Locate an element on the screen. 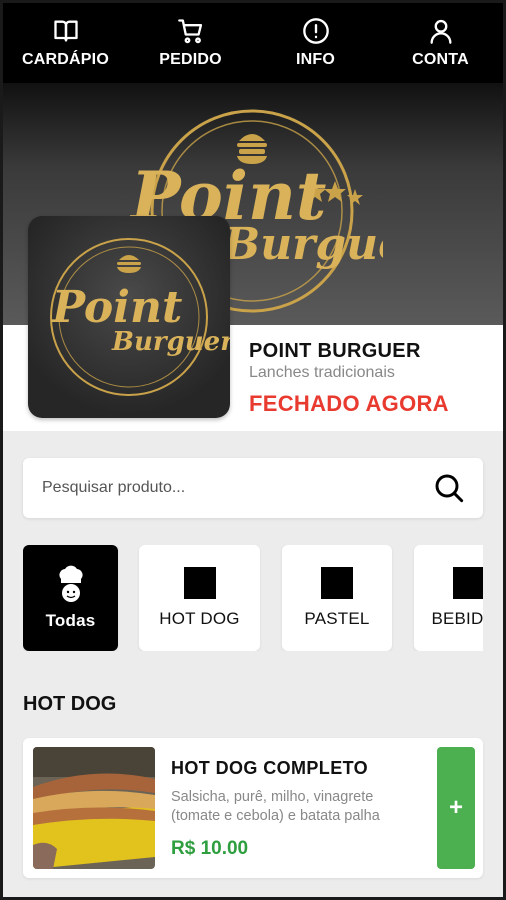  category-label: BEBIDAS is located at coordinates (457, 618).